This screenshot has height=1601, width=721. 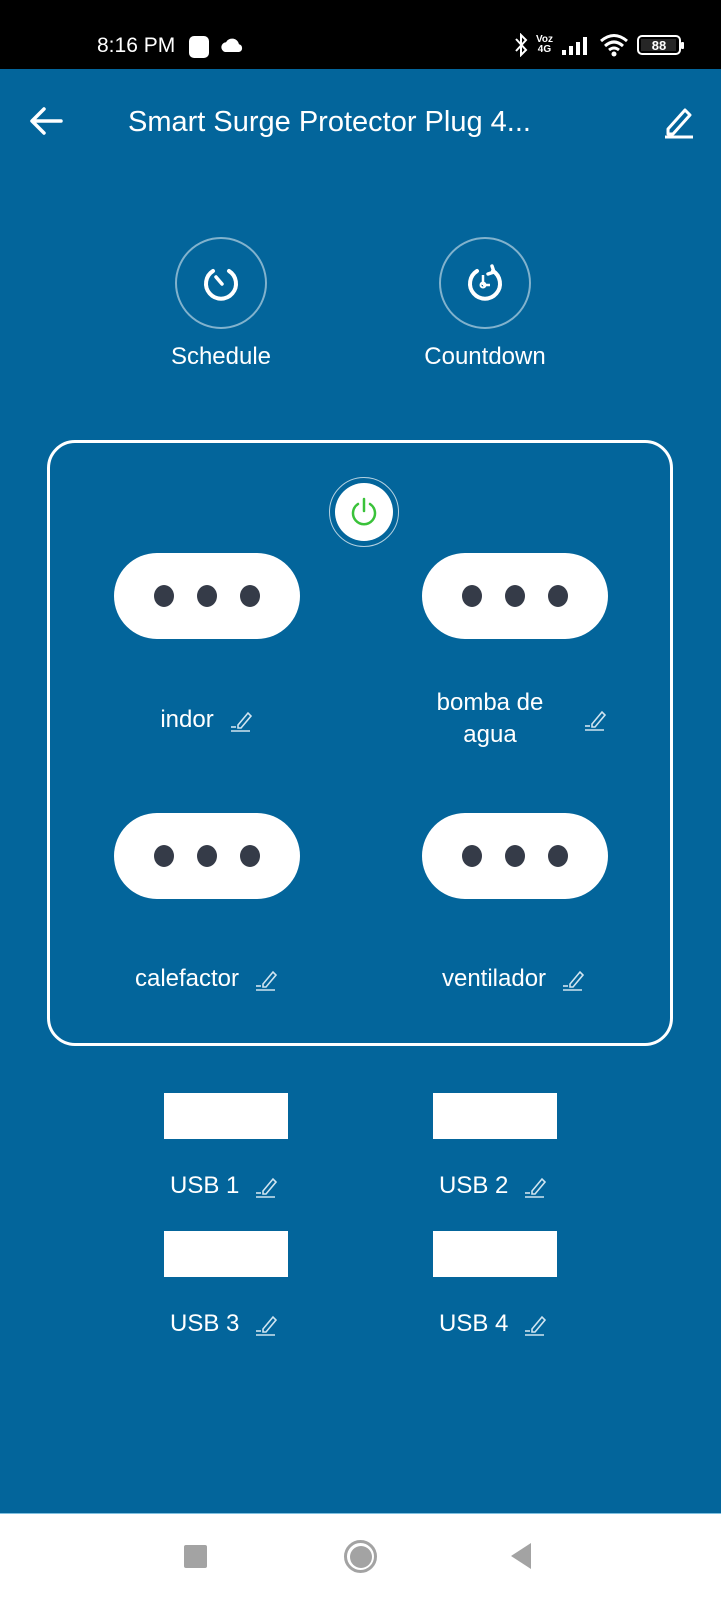 What do you see at coordinates (187, 978) in the screenshot?
I see `outlet-label: calefactor` at bounding box center [187, 978].